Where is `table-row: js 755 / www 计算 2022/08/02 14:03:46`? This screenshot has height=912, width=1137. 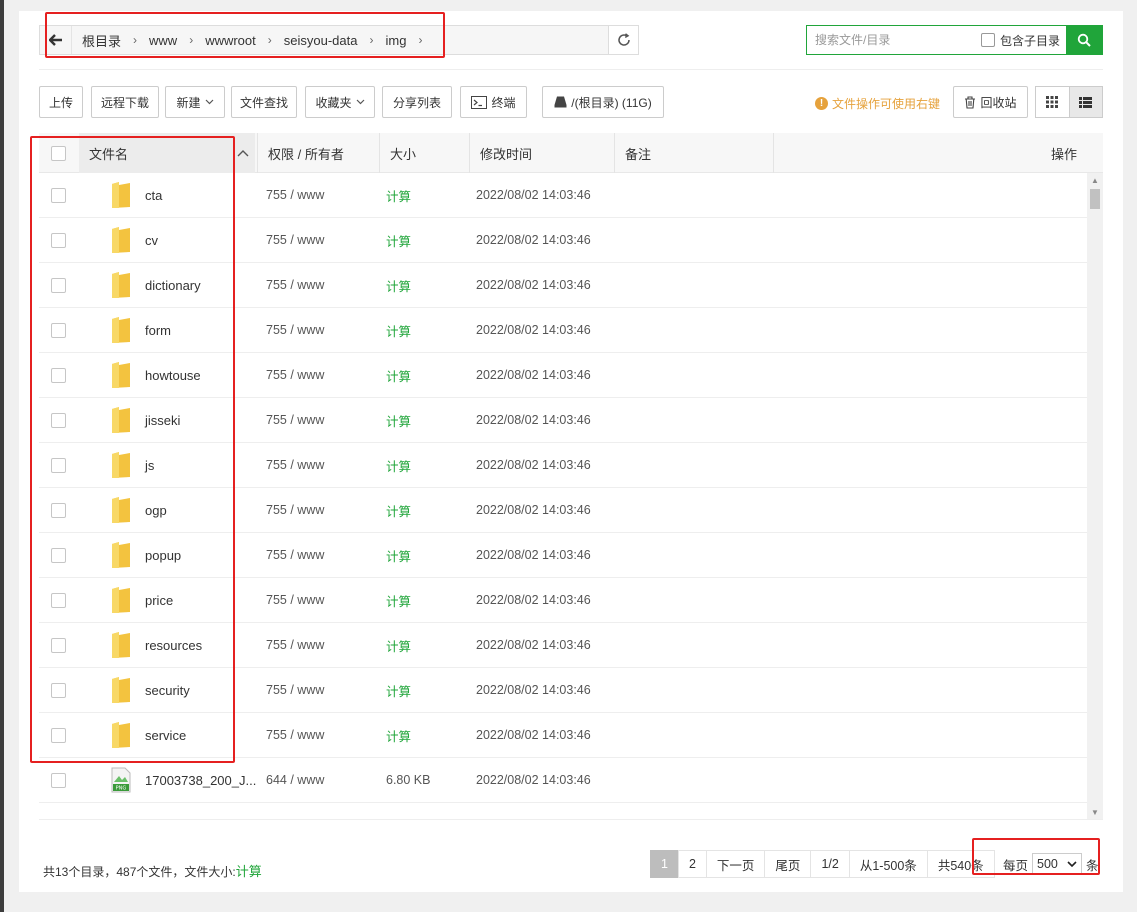 table-row: js 755 / www 计算 2022/08/02 14:03:46 is located at coordinates (563, 465).